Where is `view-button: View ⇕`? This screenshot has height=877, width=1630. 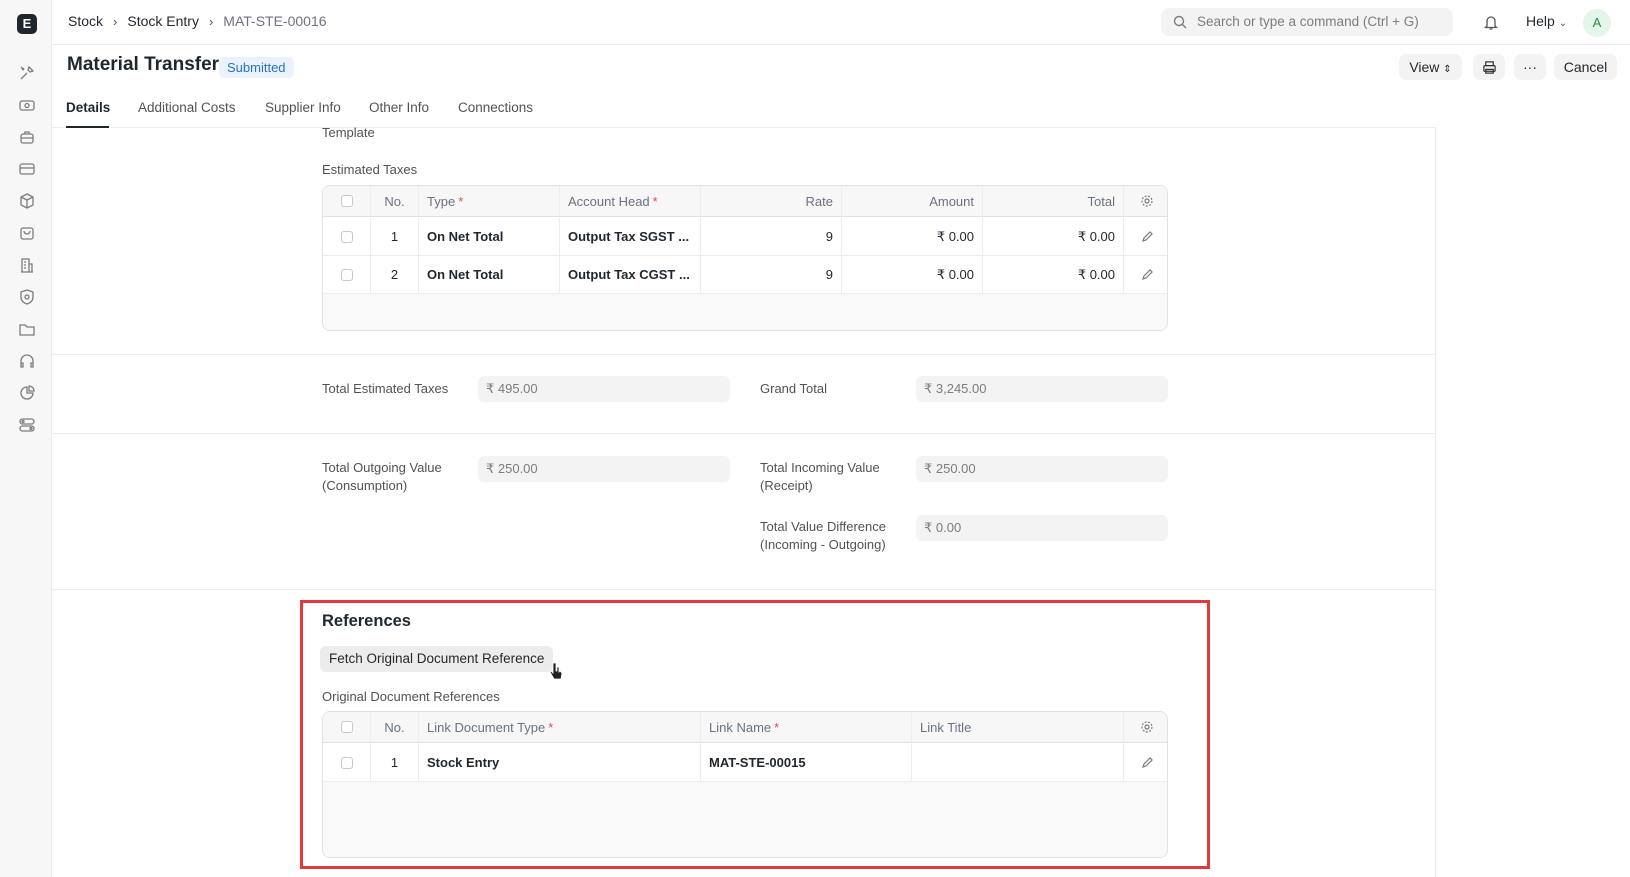 view-button: View ⇕ is located at coordinates (1430, 67).